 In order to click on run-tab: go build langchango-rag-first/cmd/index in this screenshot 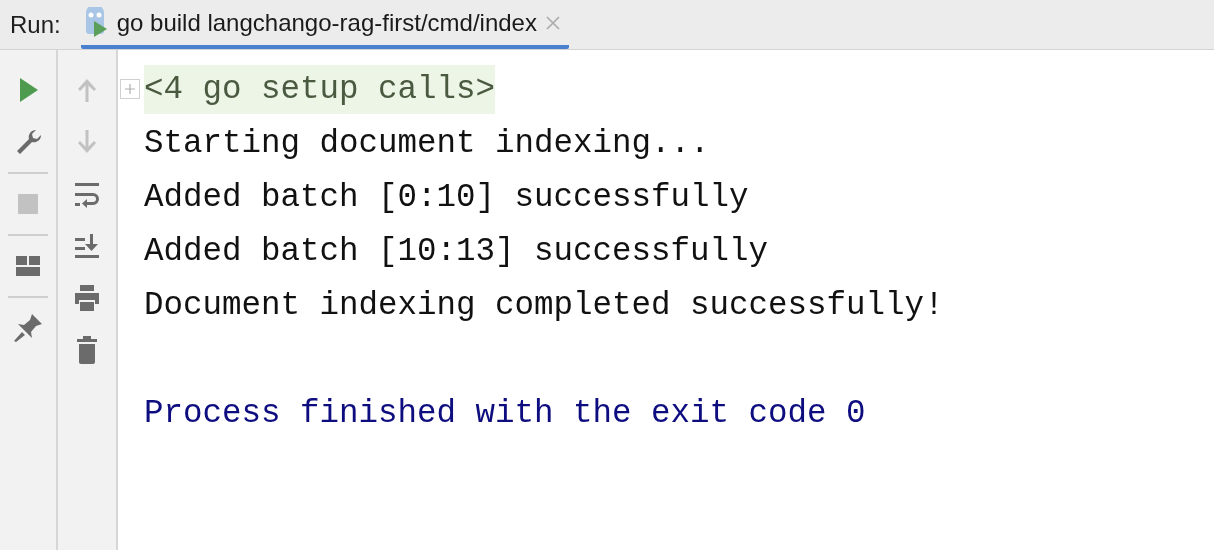, I will do `click(324, 24)`.